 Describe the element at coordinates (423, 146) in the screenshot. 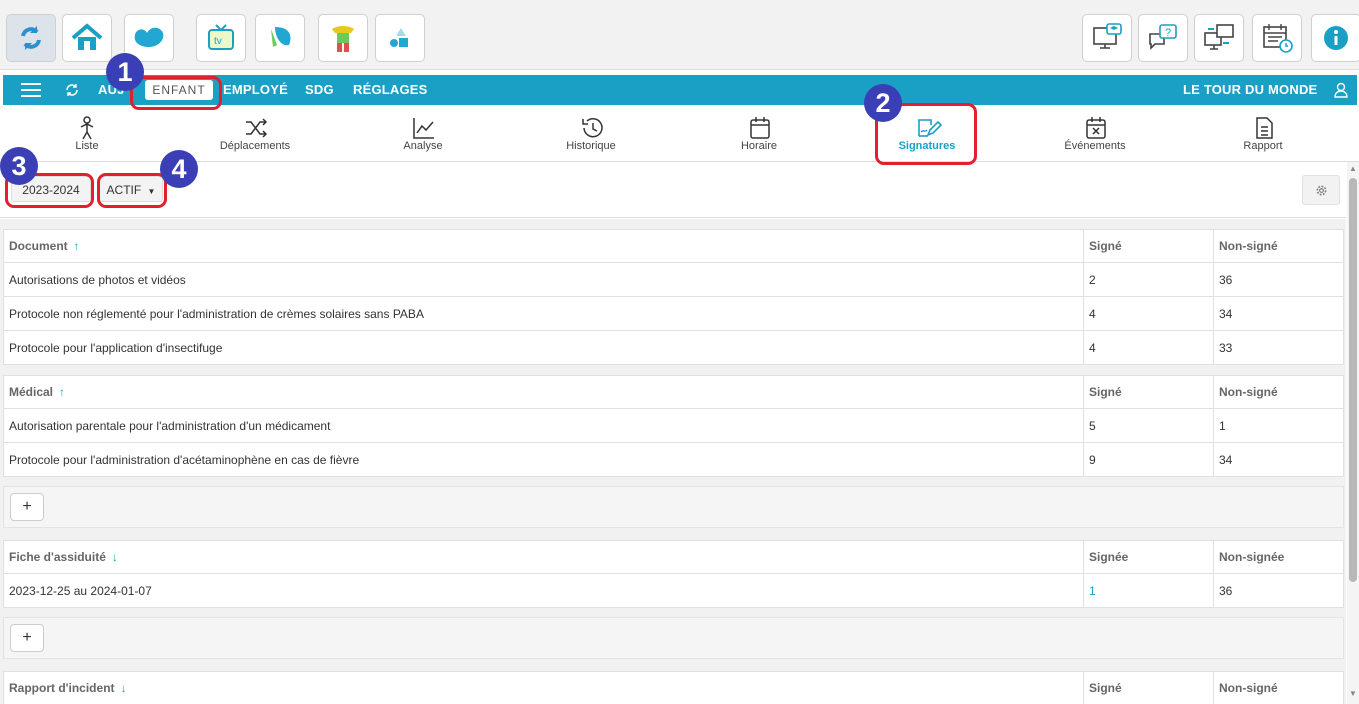

I see `tab-label: Analyse` at that location.